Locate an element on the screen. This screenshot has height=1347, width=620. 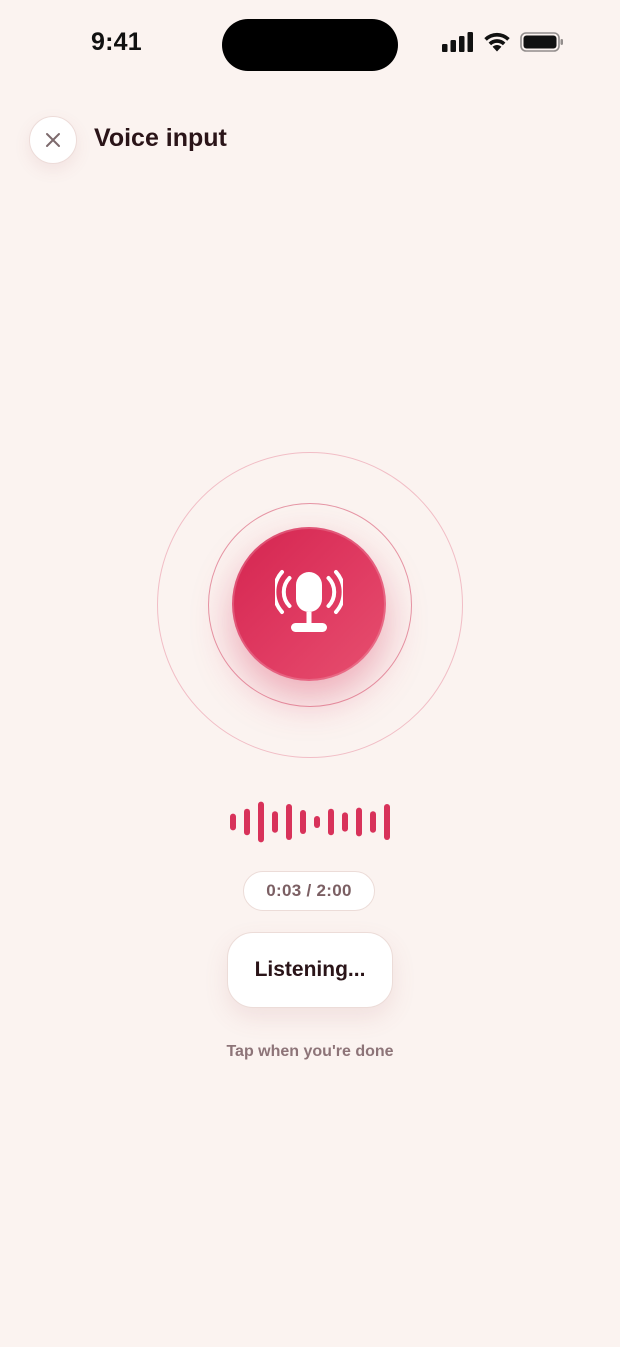
header: Voice input is located at coordinates (310, 140).